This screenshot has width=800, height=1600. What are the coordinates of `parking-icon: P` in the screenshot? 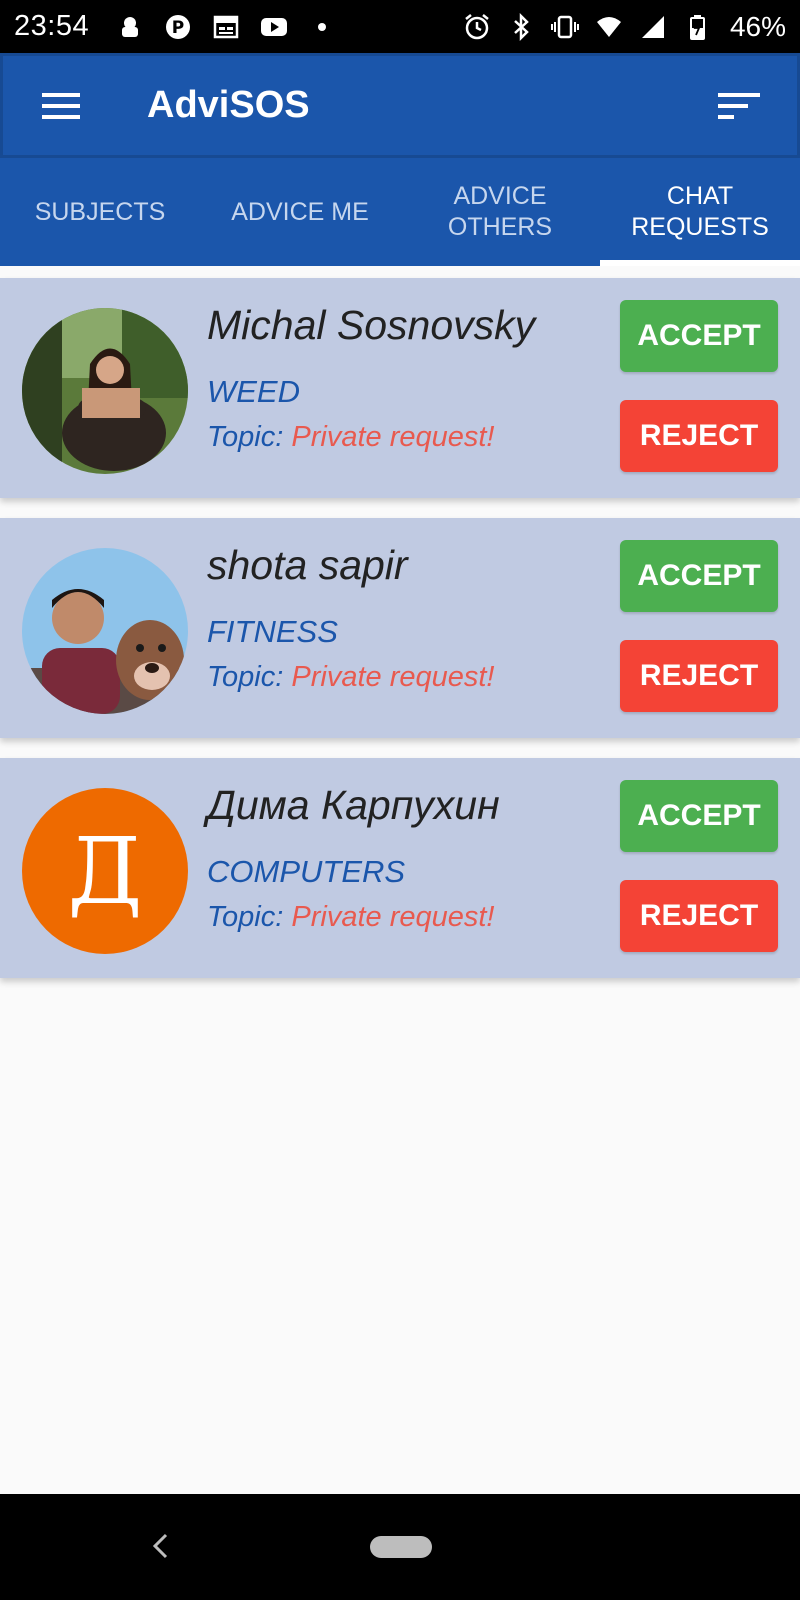 It's located at (178, 27).